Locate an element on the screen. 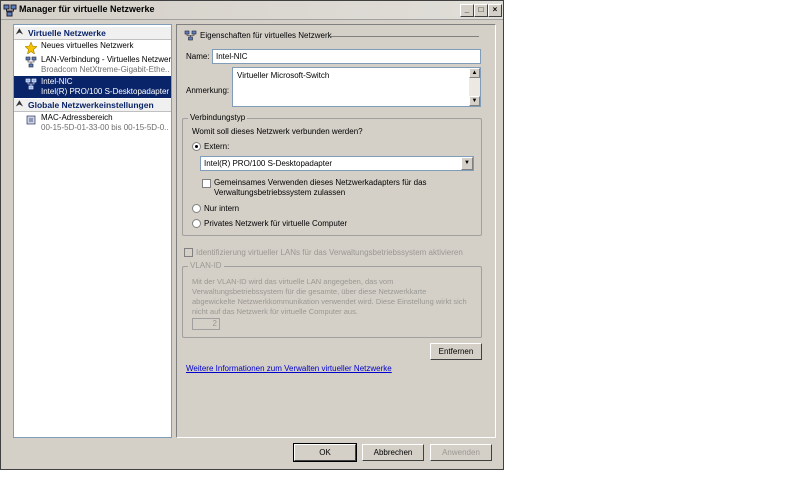 This screenshot has width=800, height=500. note-label: Anmerkung: is located at coordinates (208, 90).